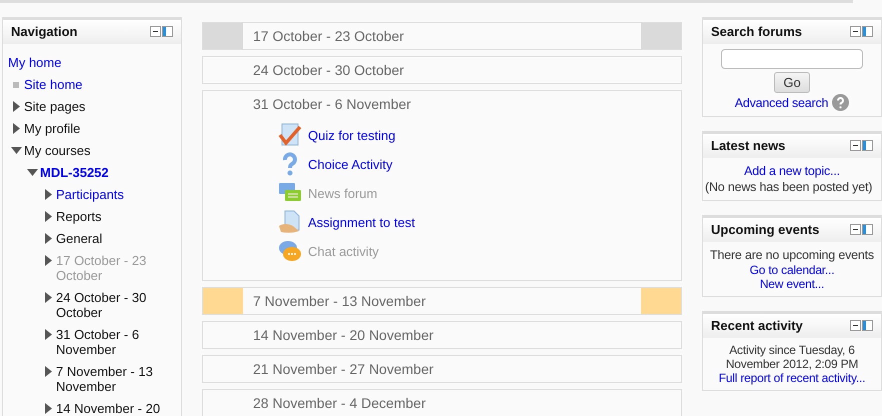 The height and width of the screenshot is (416, 882). Describe the element at coordinates (339, 301) in the screenshot. I see `section-title: 7 November - 13 November` at that location.